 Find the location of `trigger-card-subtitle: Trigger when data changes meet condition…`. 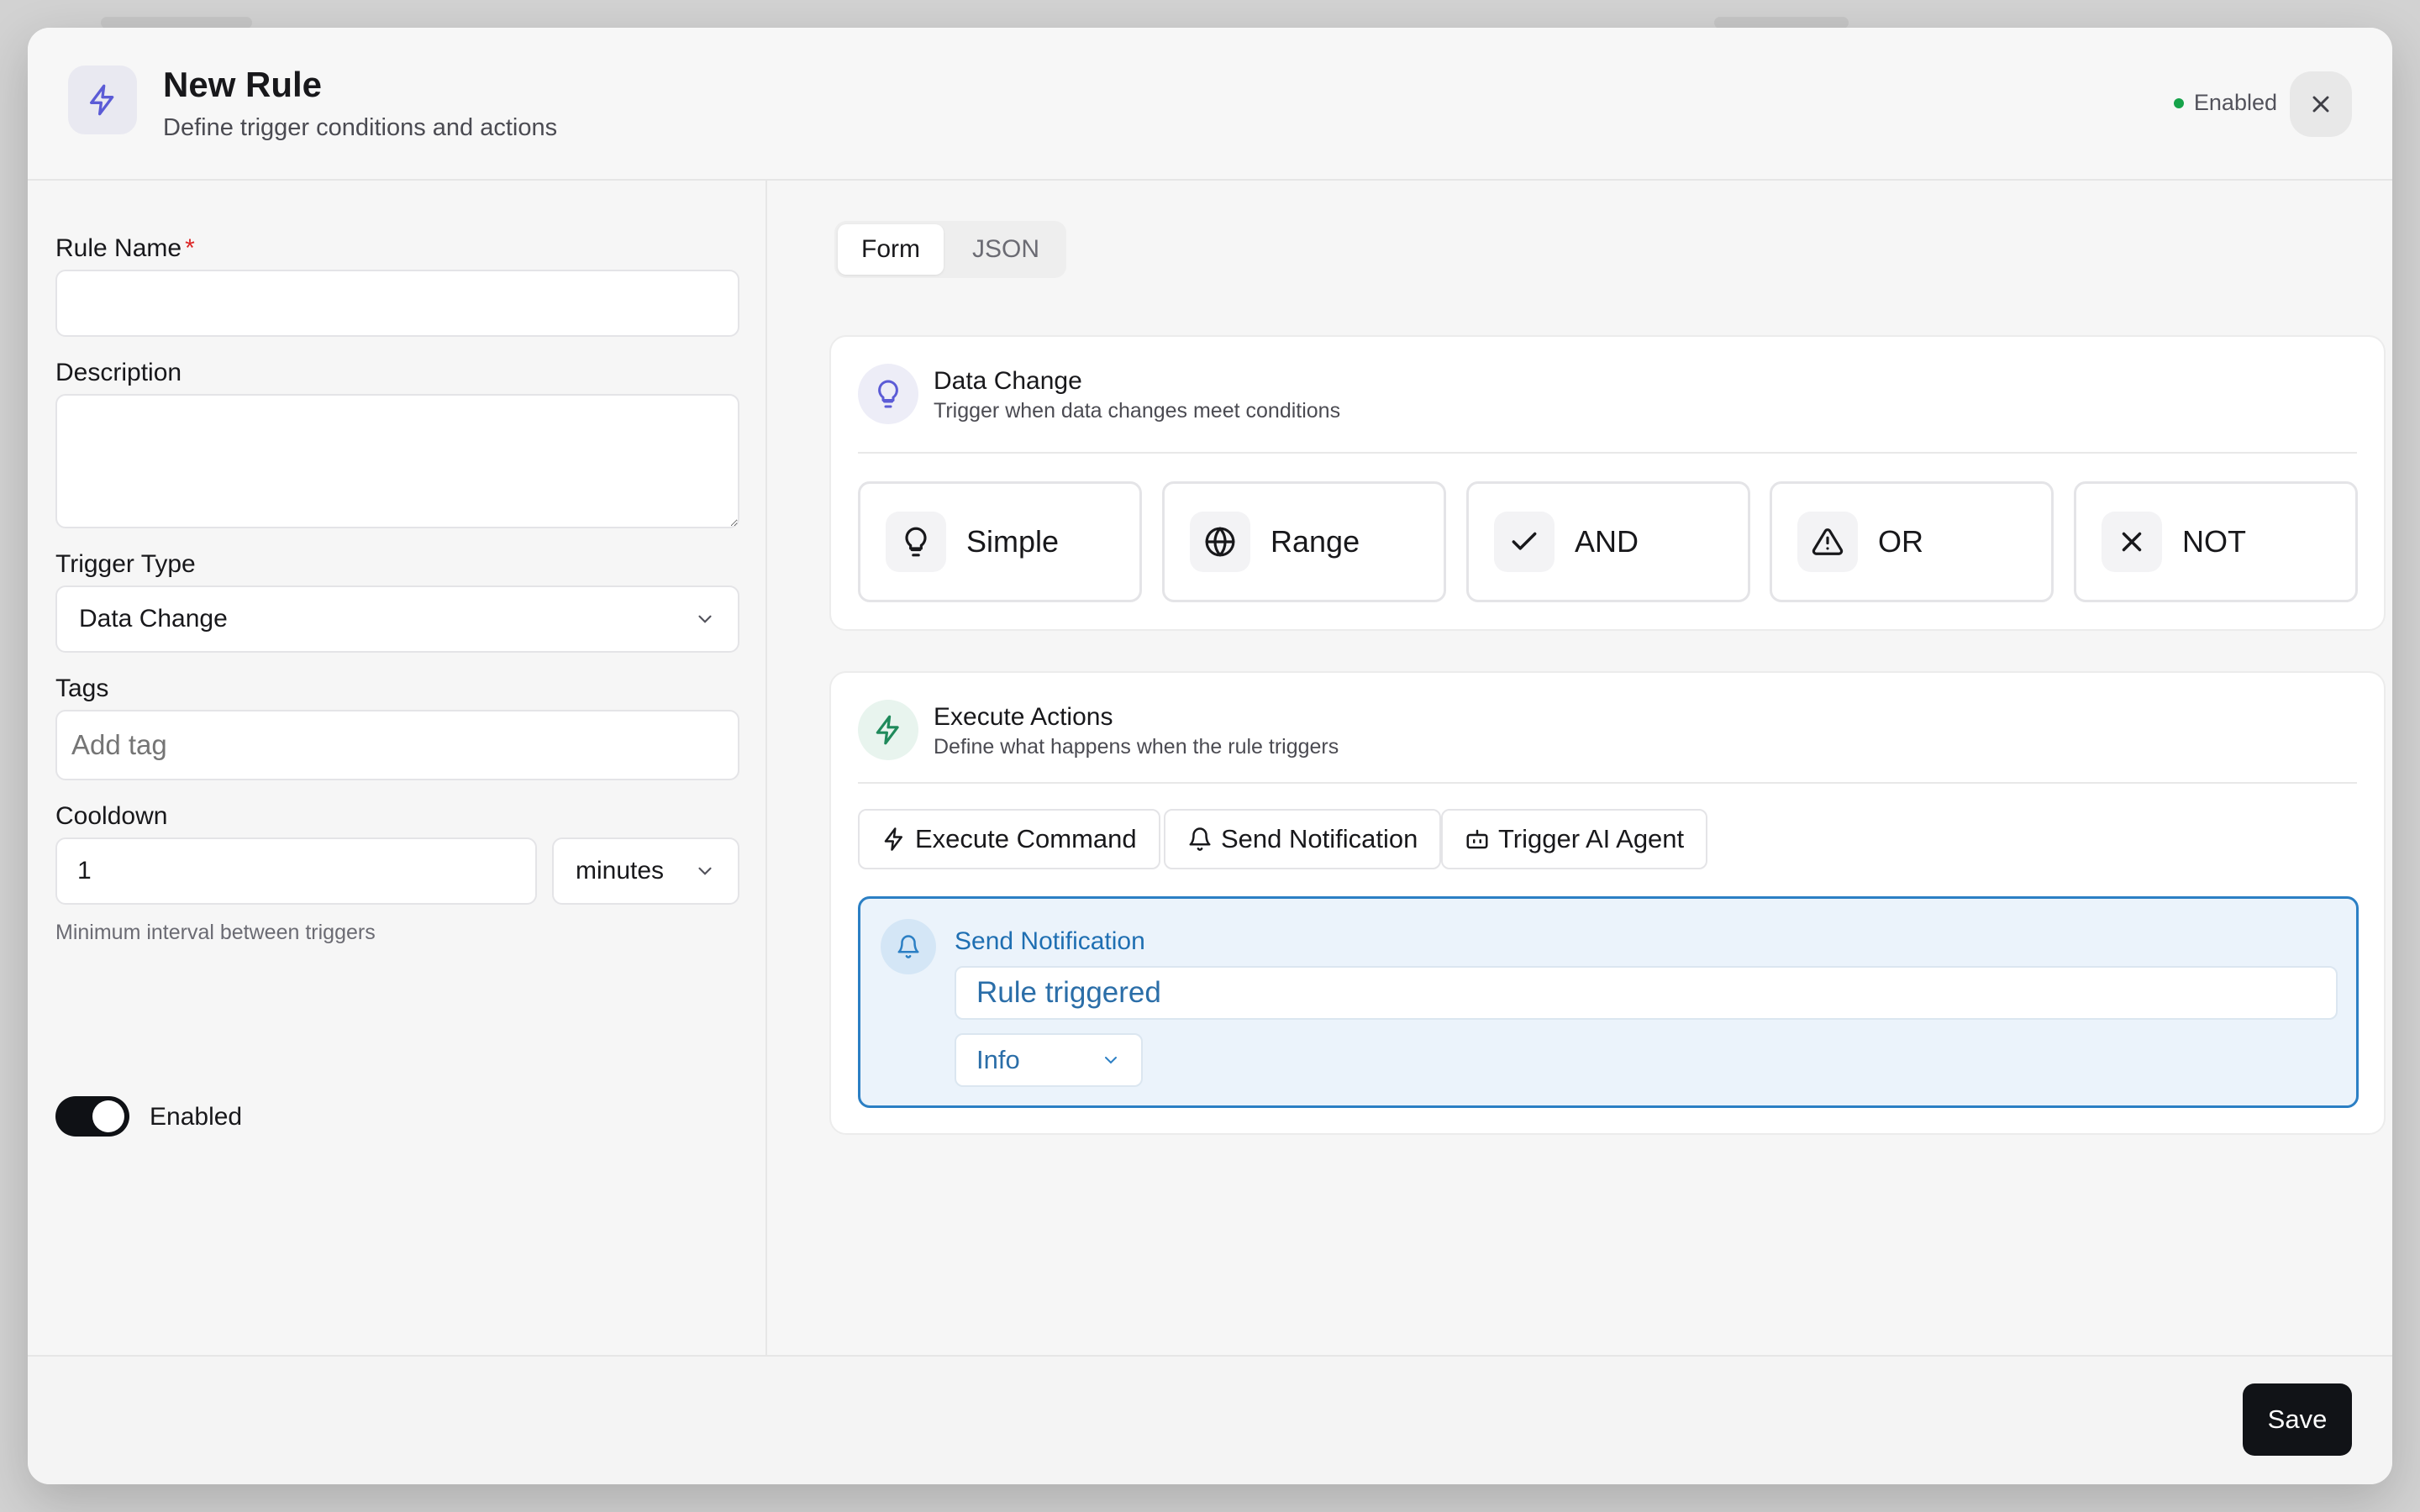

trigger-card-subtitle: Trigger when data changes meet condition… is located at coordinates (1137, 411).